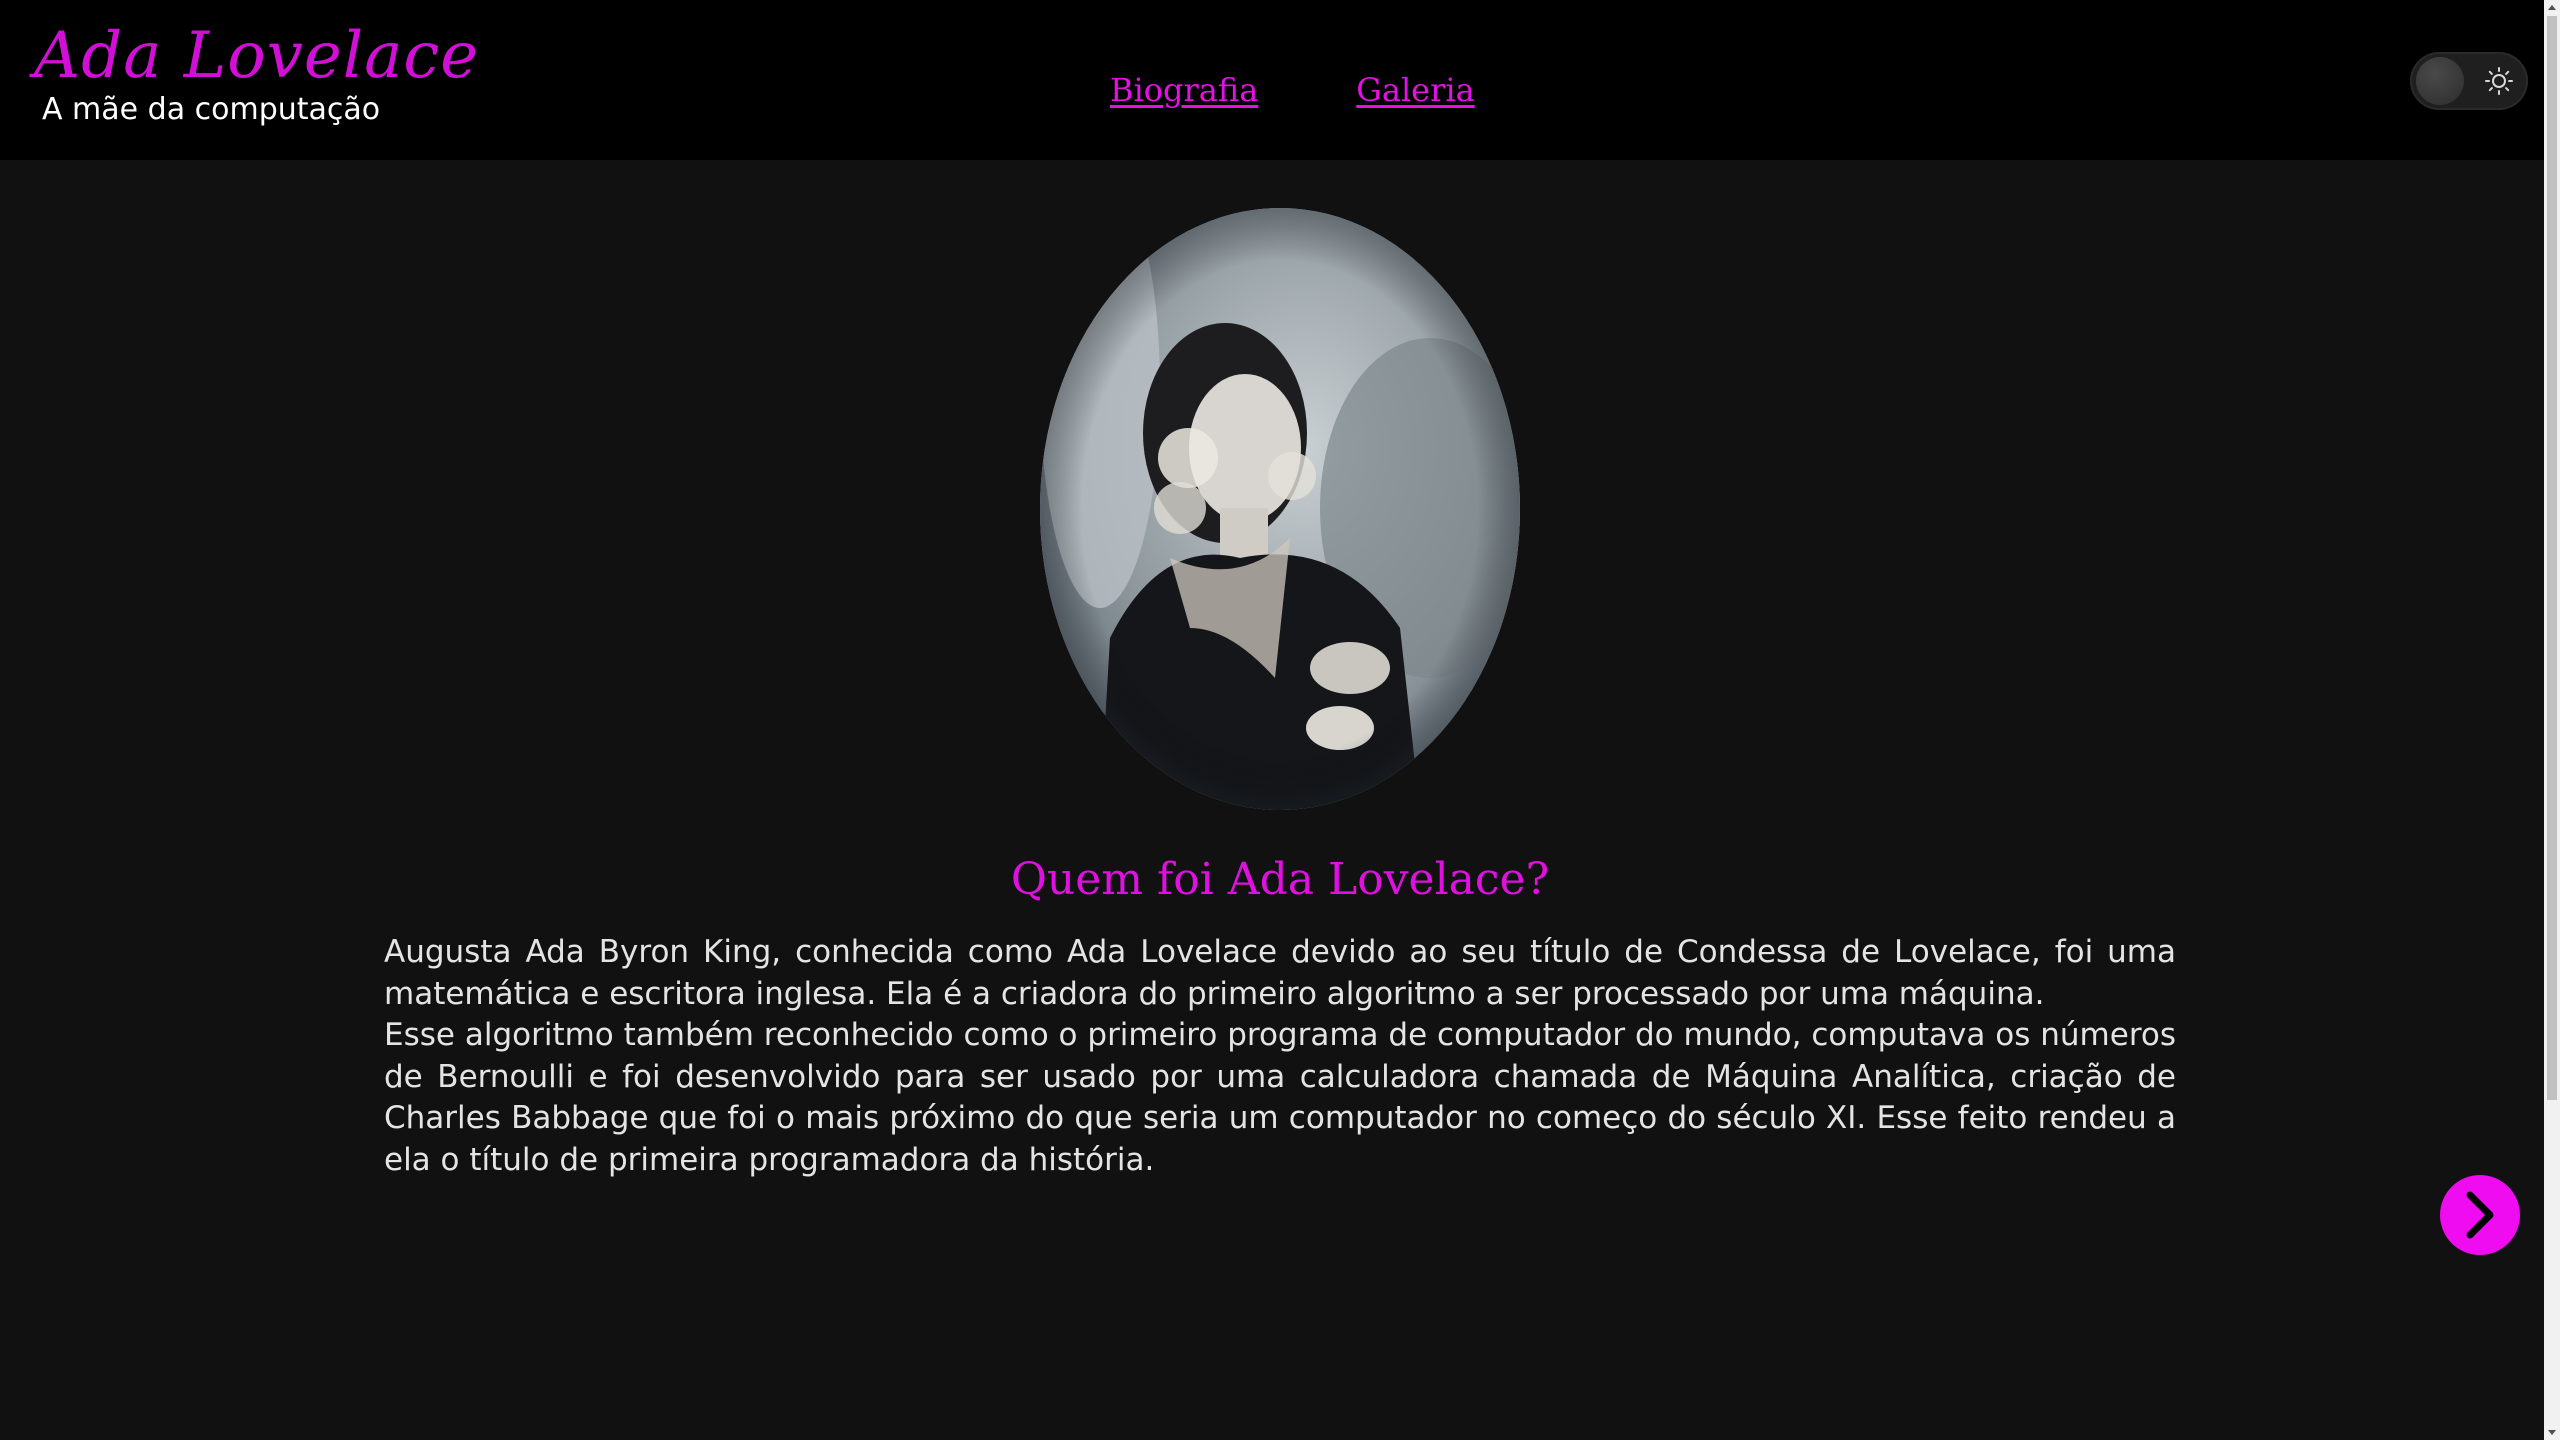 This screenshot has width=2560, height=1440. Describe the element at coordinates (2440, 81) in the screenshot. I see `toggle-knob` at that location.